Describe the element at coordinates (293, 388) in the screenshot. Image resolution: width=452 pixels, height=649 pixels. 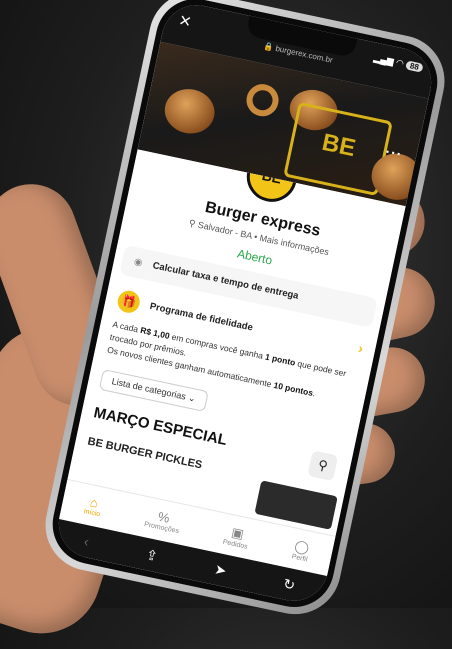
I see `loyalty-bonus-points: 10 pontos` at that location.